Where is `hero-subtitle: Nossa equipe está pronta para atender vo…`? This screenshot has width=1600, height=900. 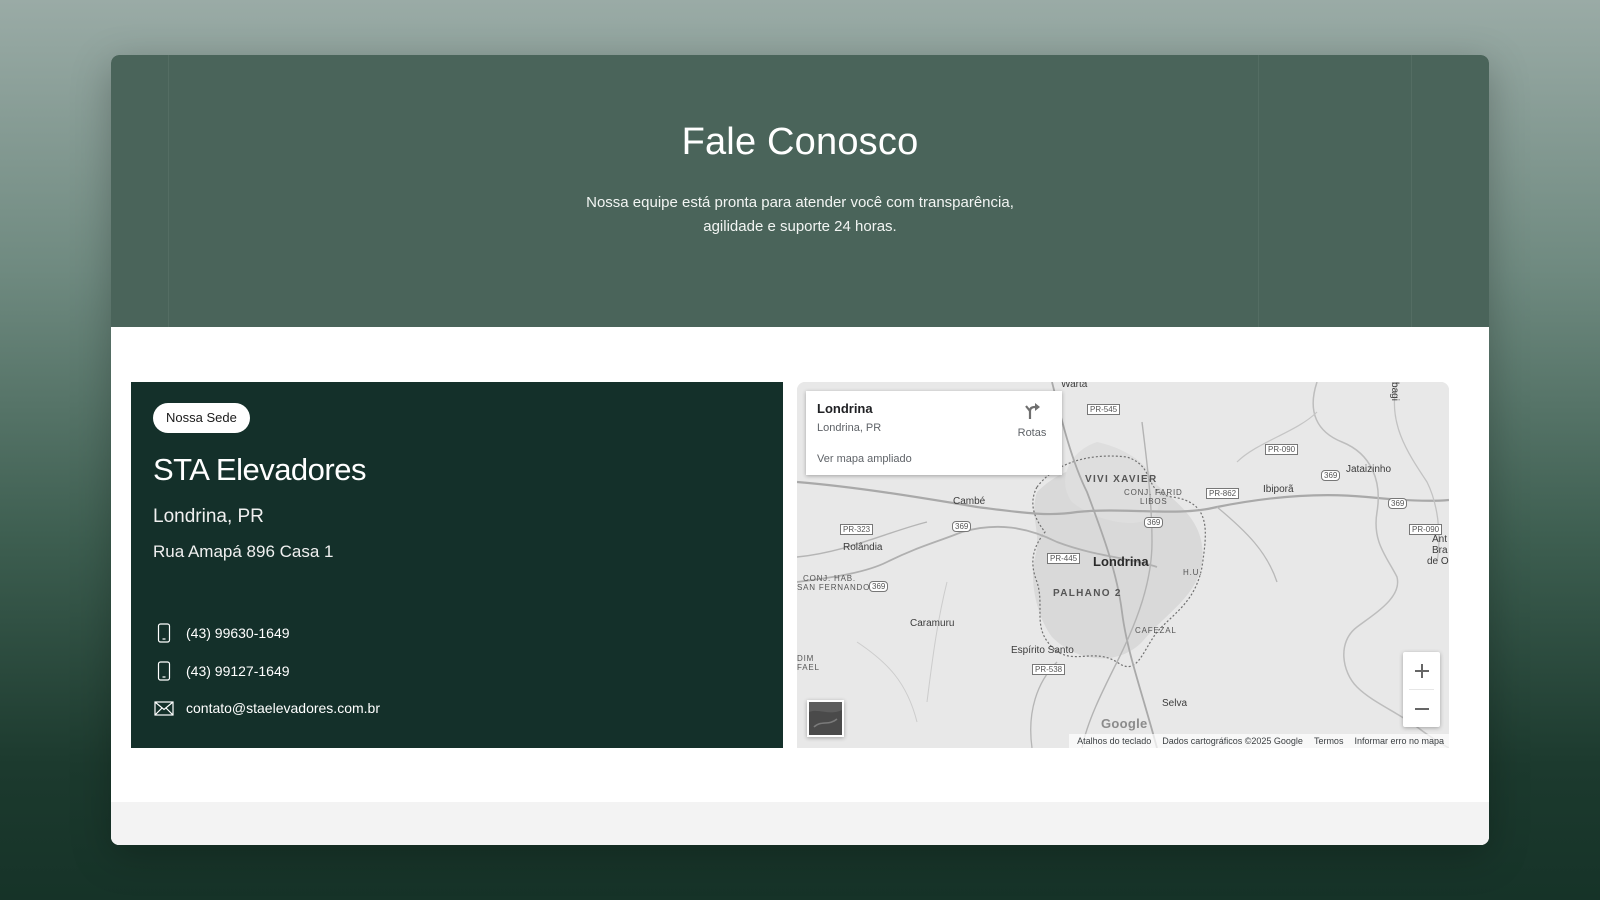
hero-subtitle: Nossa equipe está pronta para atender vo… is located at coordinates (800, 215).